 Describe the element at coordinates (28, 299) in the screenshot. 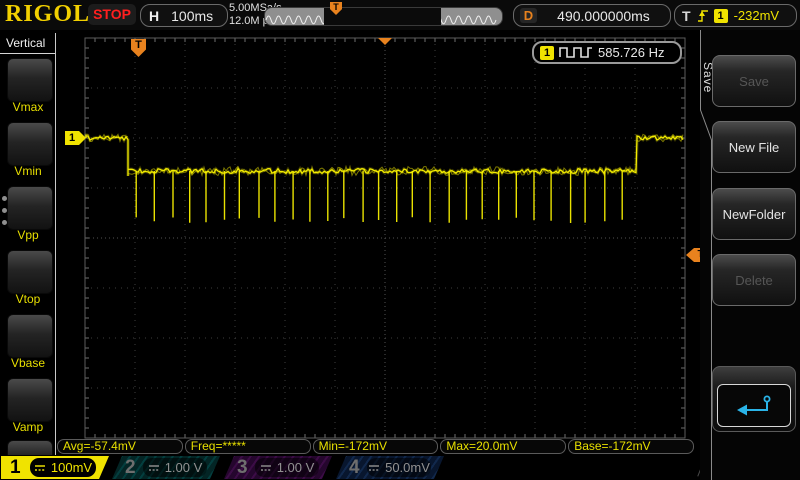

I see `vtop-label: Vtop` at that location.